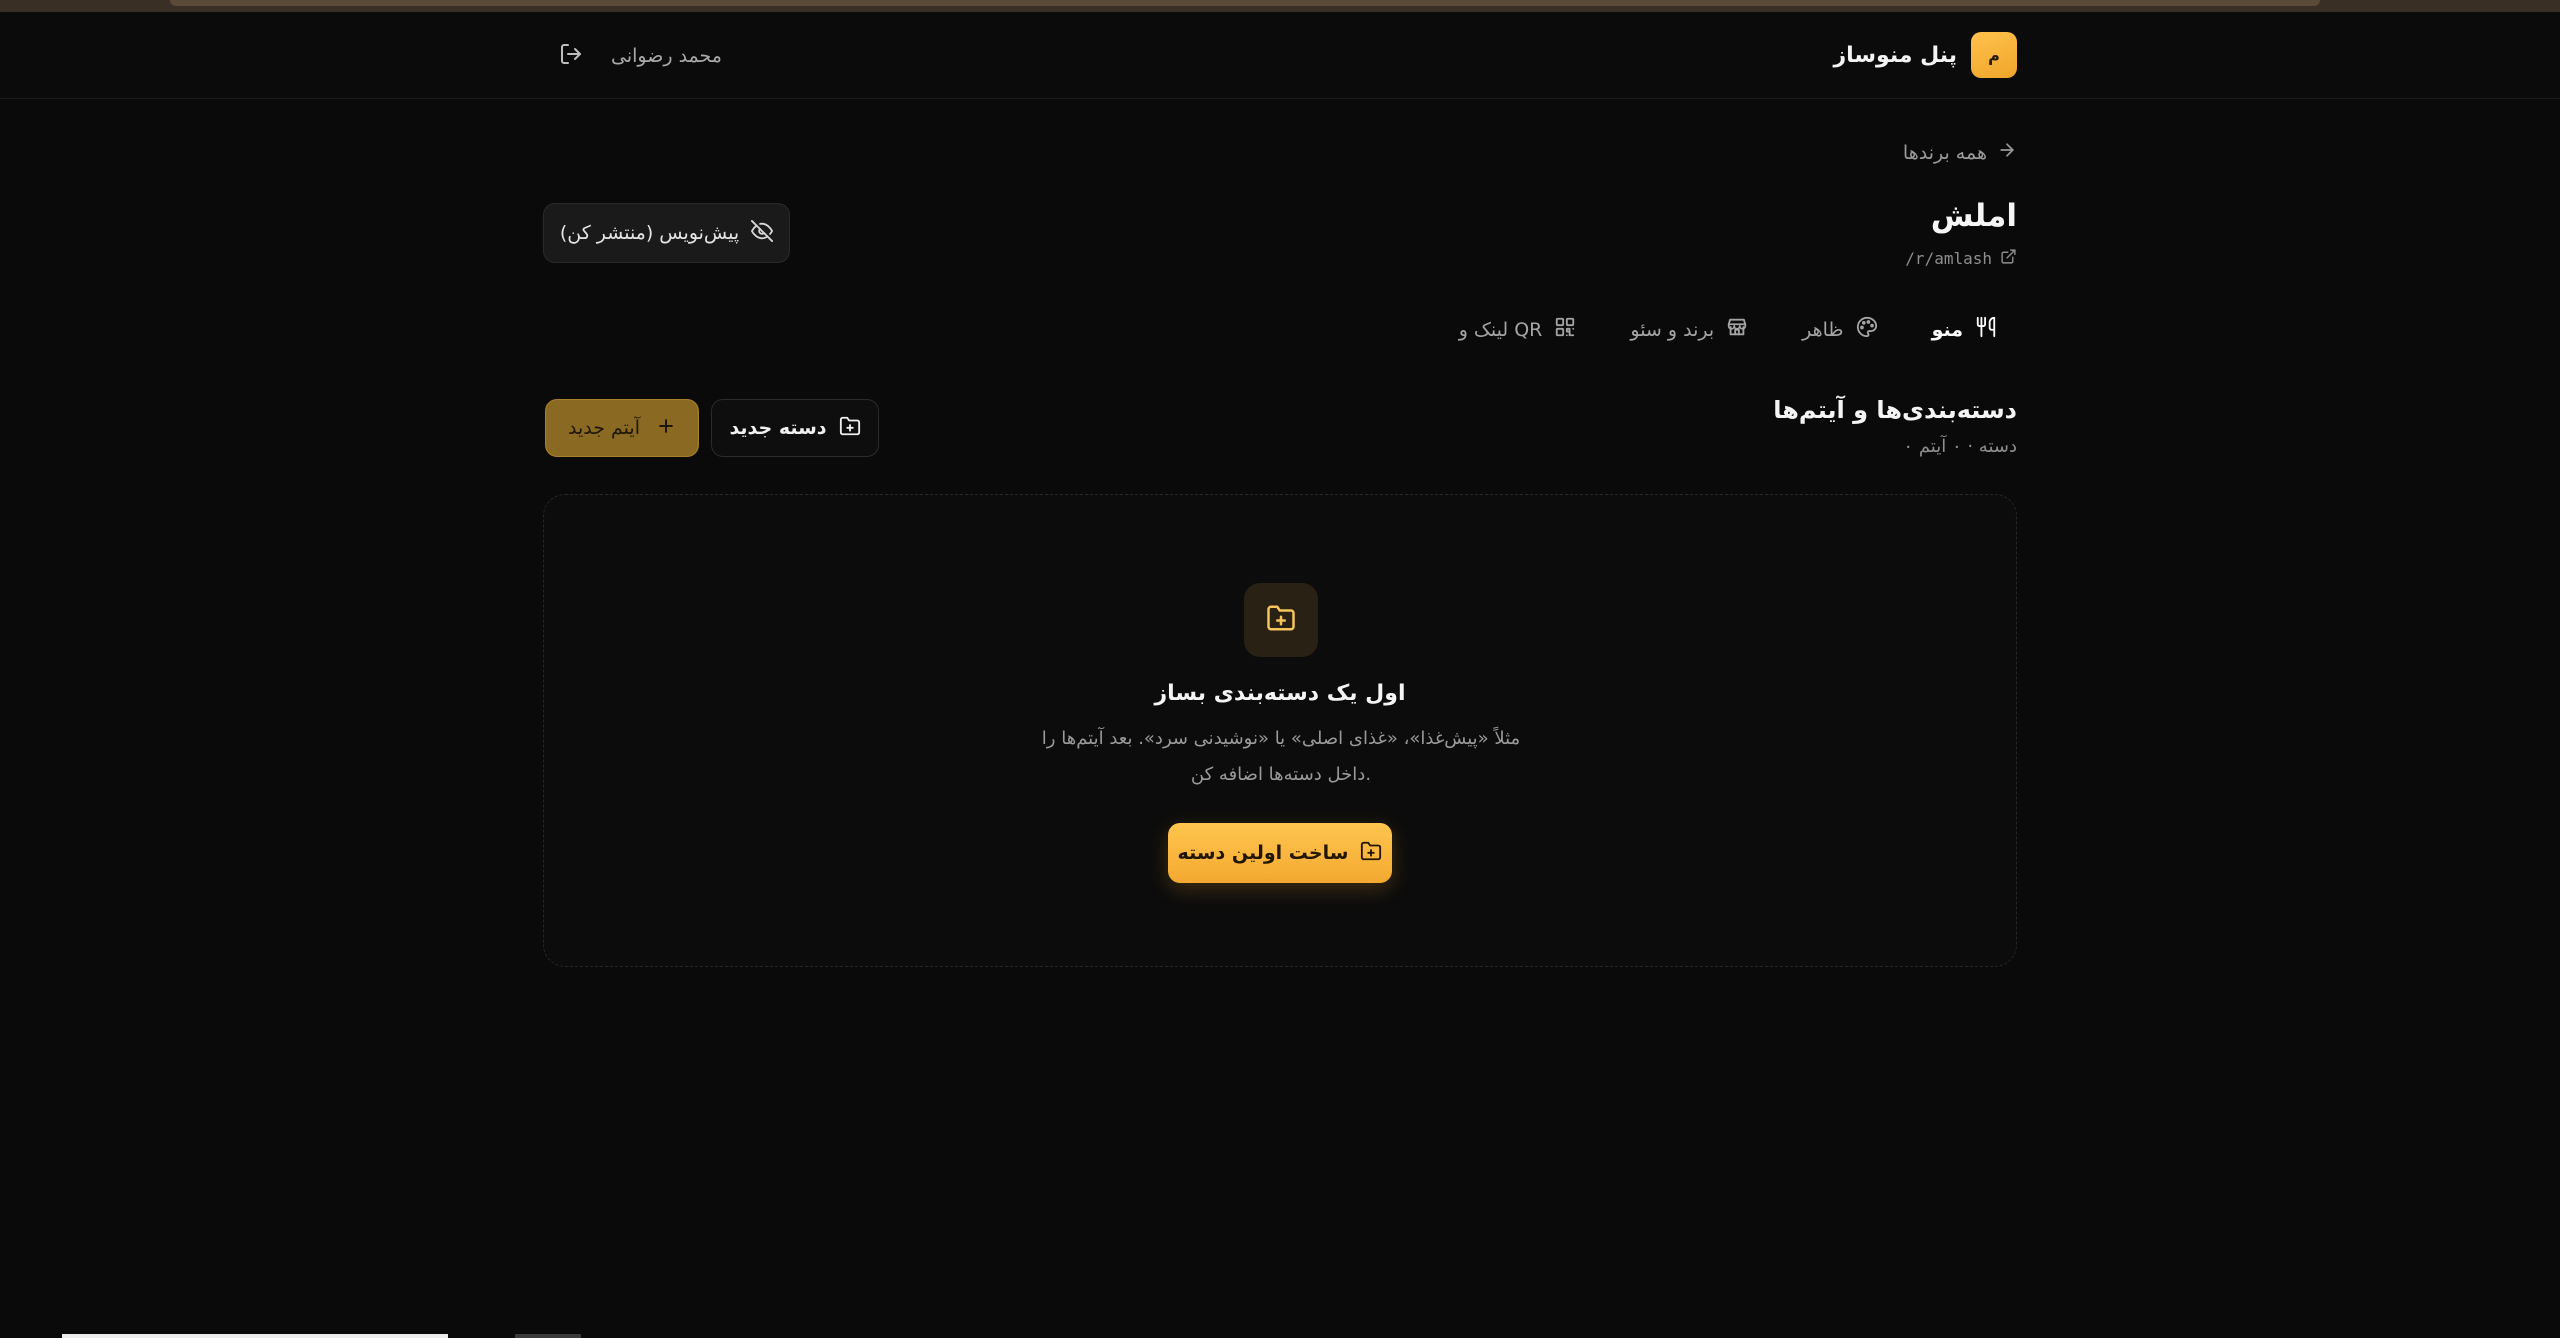  Describe the element at coordinates (1867, 329) in the screenshot. I see `palette-icon` at that location.